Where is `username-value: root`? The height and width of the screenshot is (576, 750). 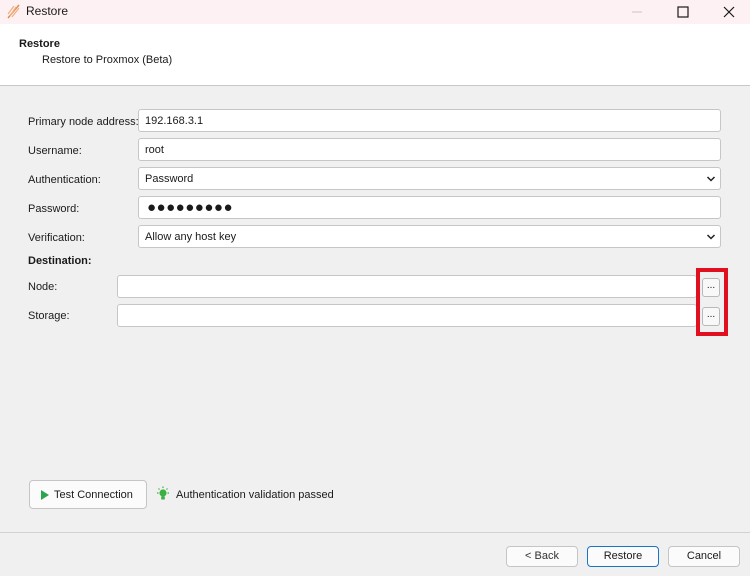 username-value: root is located at coordinates (154, 150).